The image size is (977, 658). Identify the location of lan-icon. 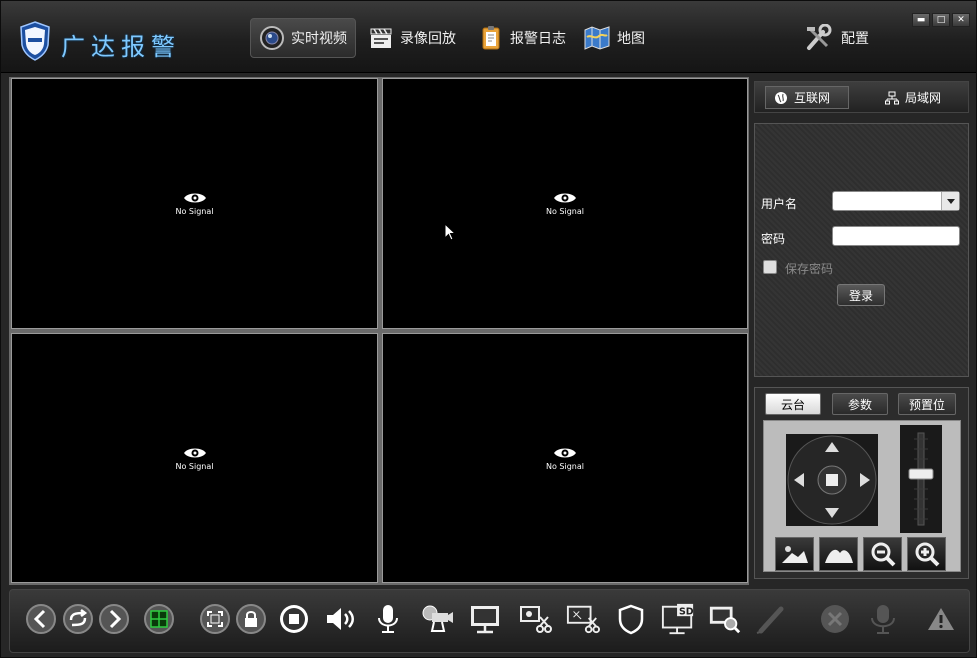
(892, 97).